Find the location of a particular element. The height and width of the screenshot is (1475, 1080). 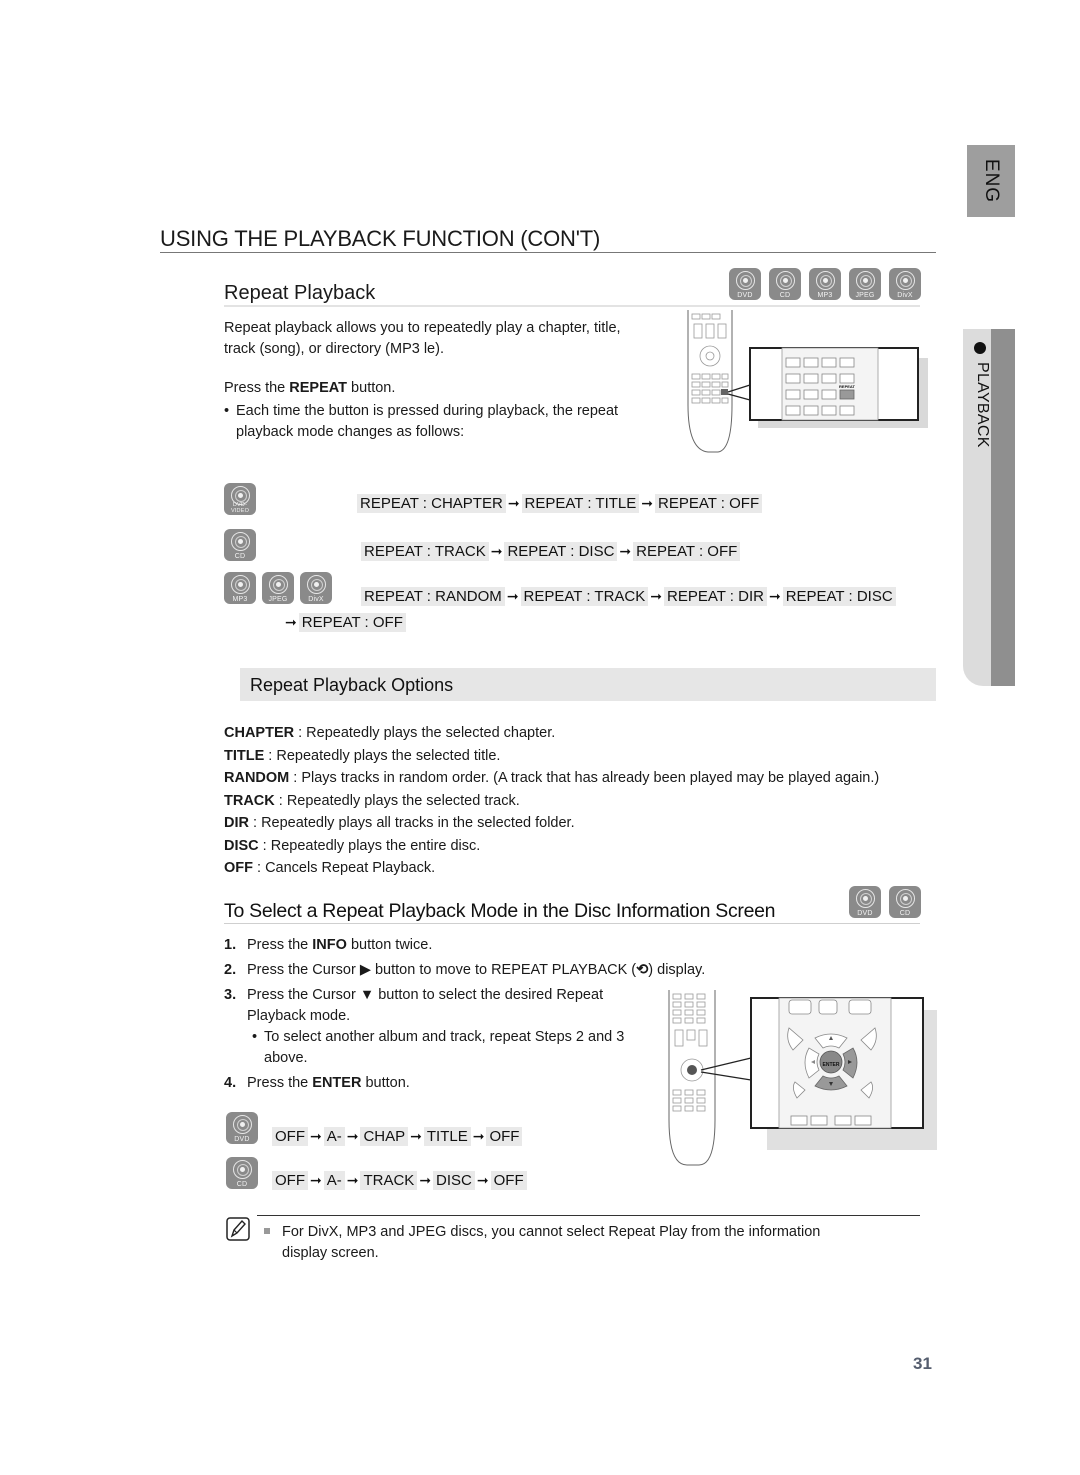

sequence-step: TRACK is located at coordinates (389, 1180).